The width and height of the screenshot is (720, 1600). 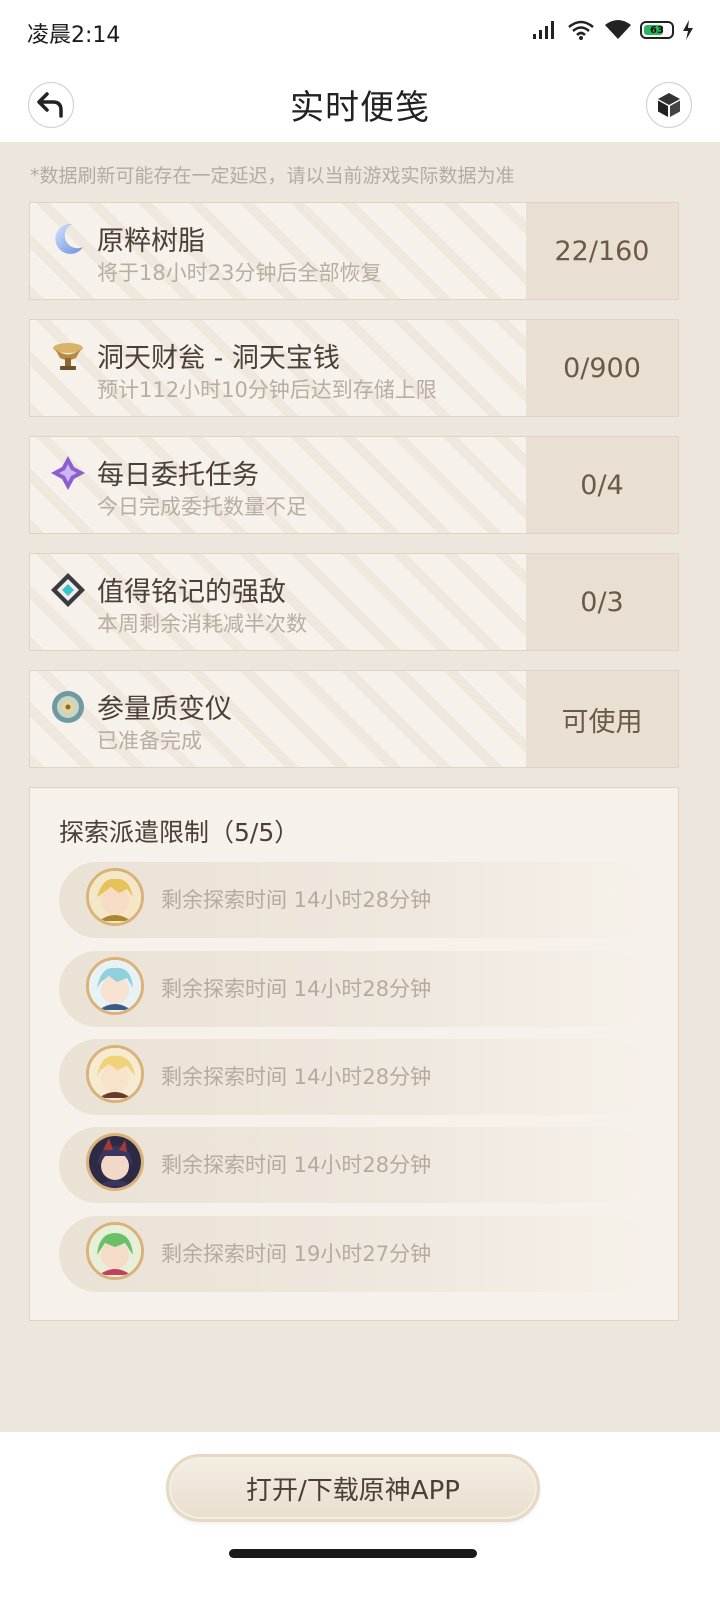 What do you see at coordinates (68, 590) in the screenshot?
I see `diamond-icon` at bounding box center [68, 590].